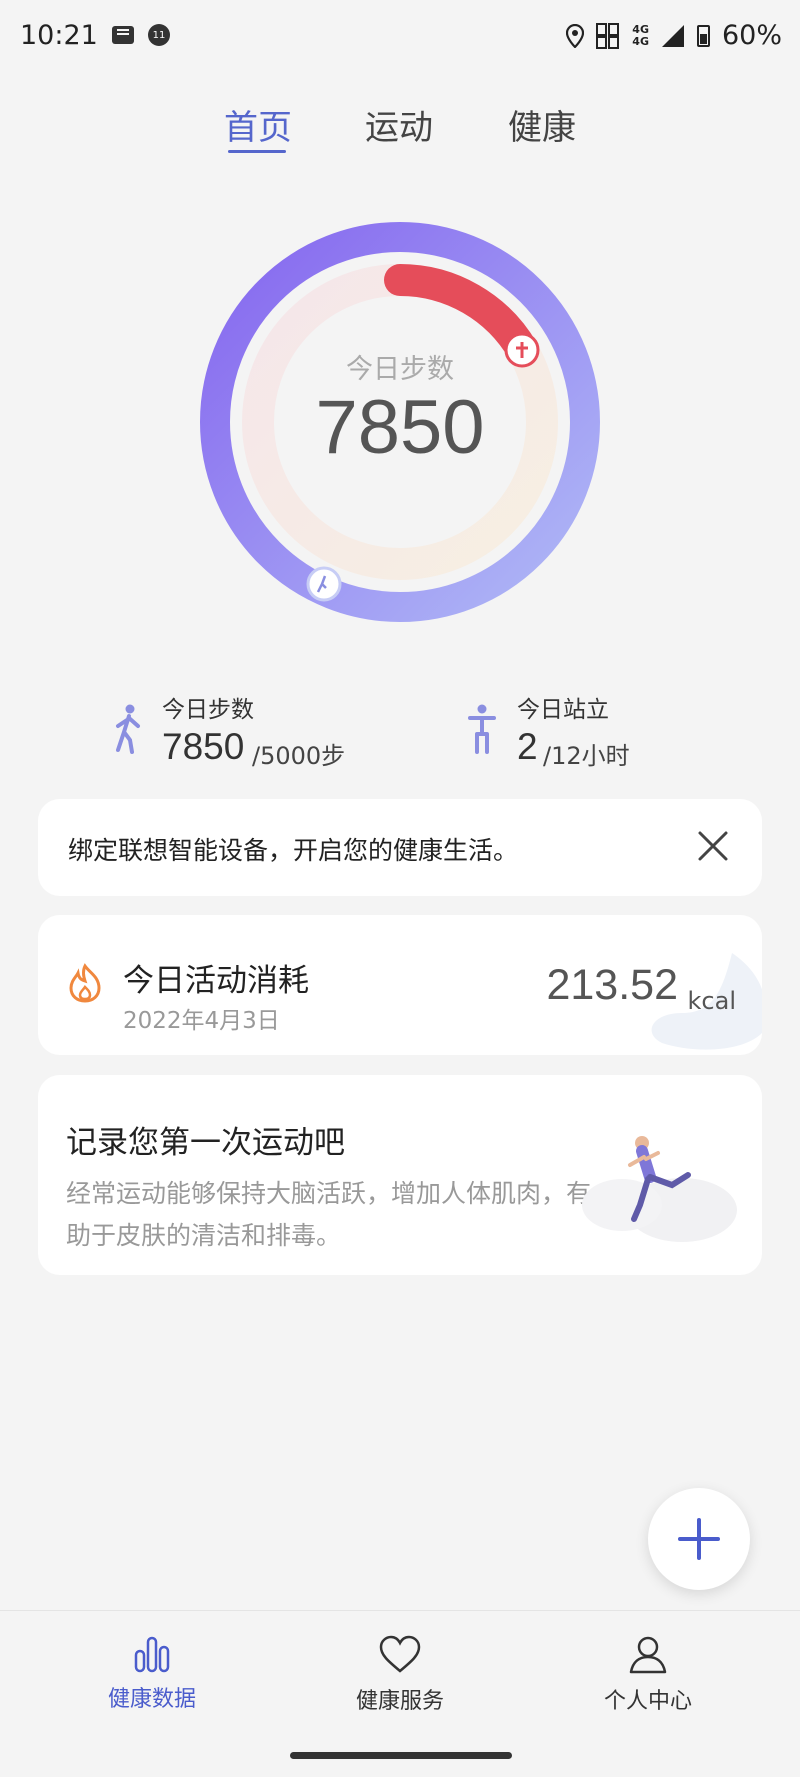 This screenshot has height=1777, width=800. Describe the element at coordinates (400, 1675) in the screenshot. I see `nav-health-service: 健康服务` at that location.